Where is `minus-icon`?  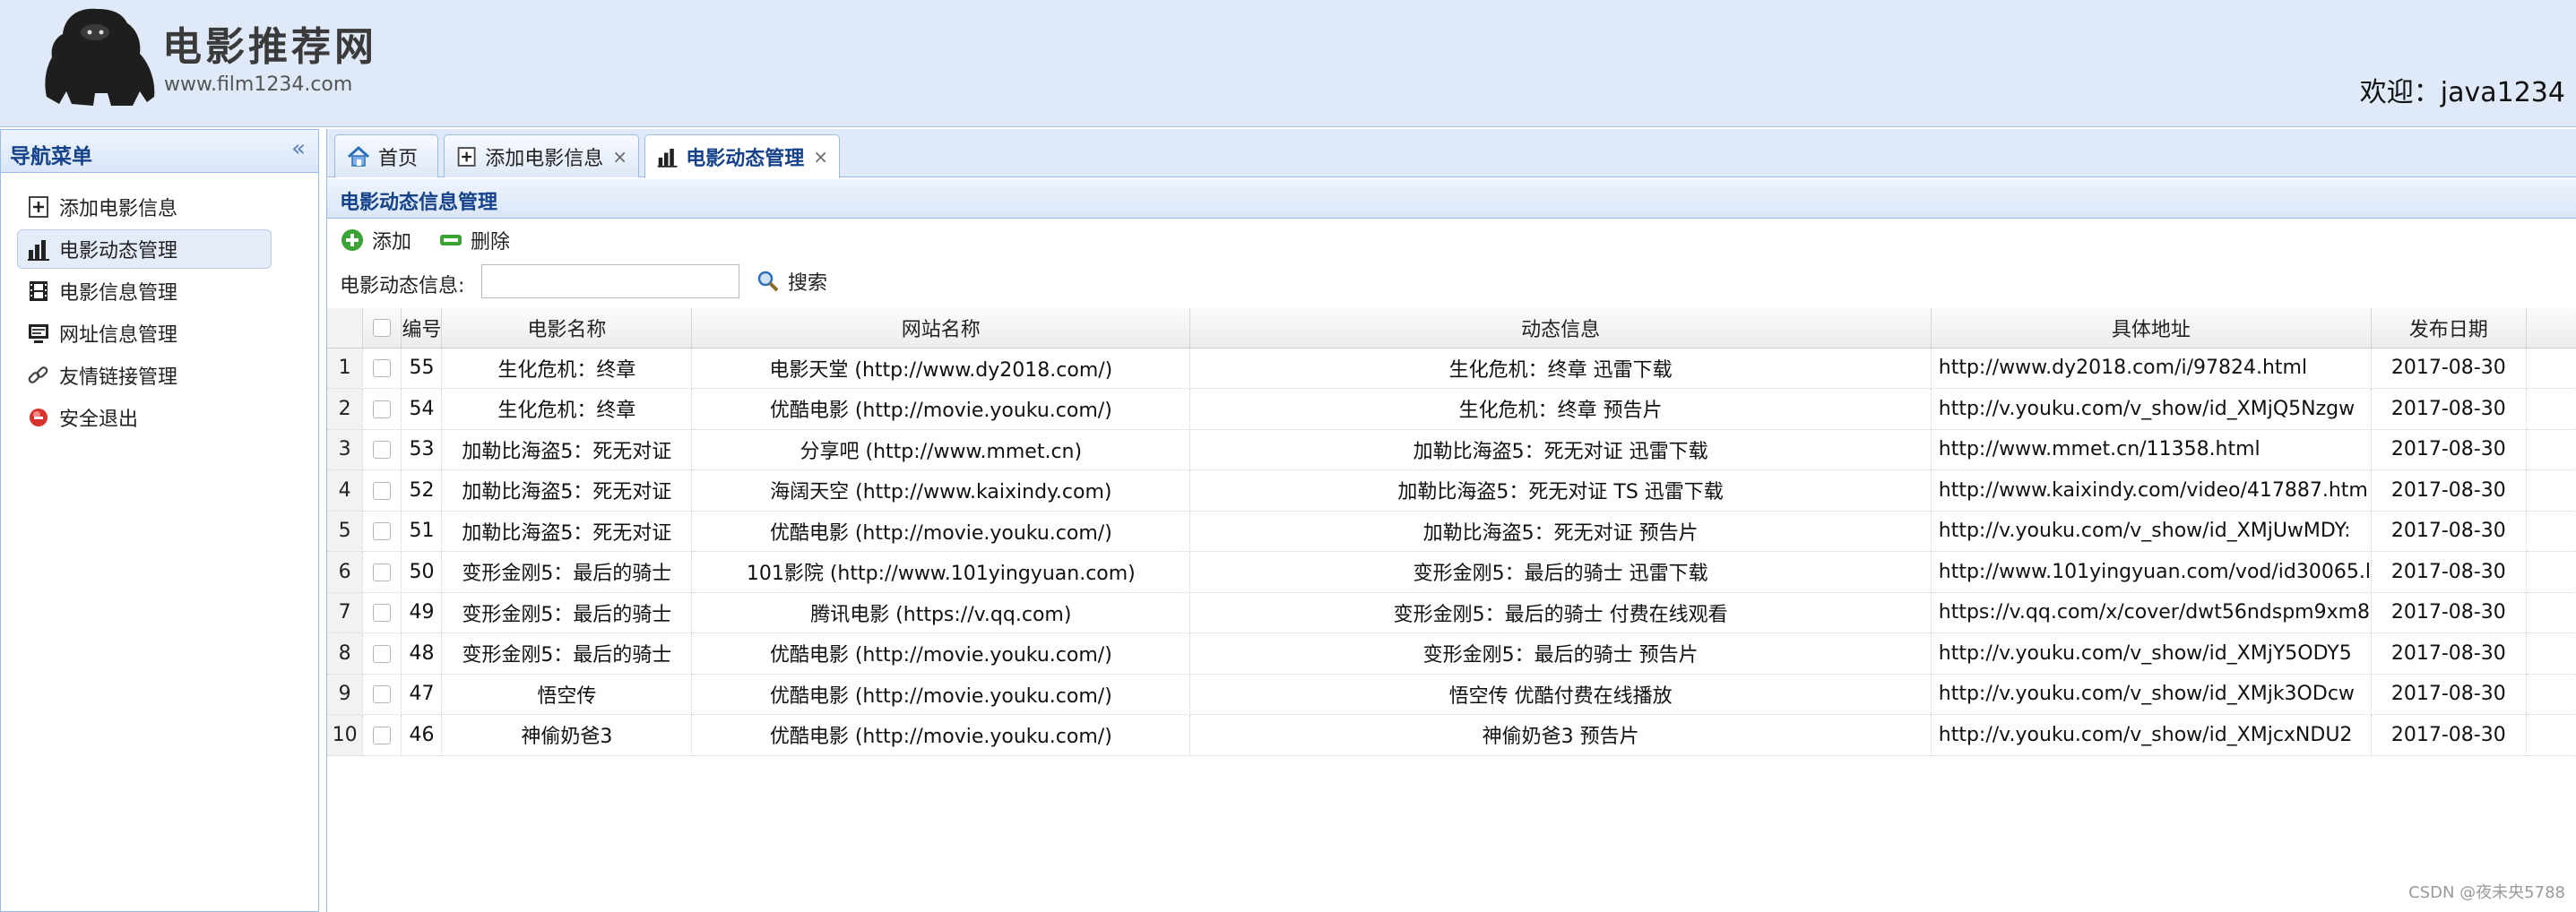
minus-icon is located at coordinates (451, 240).